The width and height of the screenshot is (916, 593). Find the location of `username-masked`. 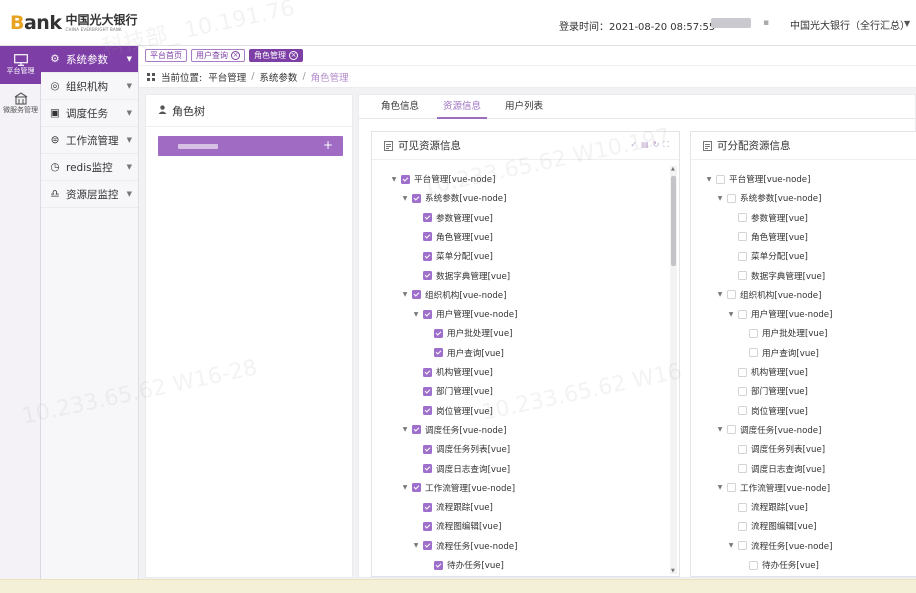

username-masked is located at coordinates (731, 23).